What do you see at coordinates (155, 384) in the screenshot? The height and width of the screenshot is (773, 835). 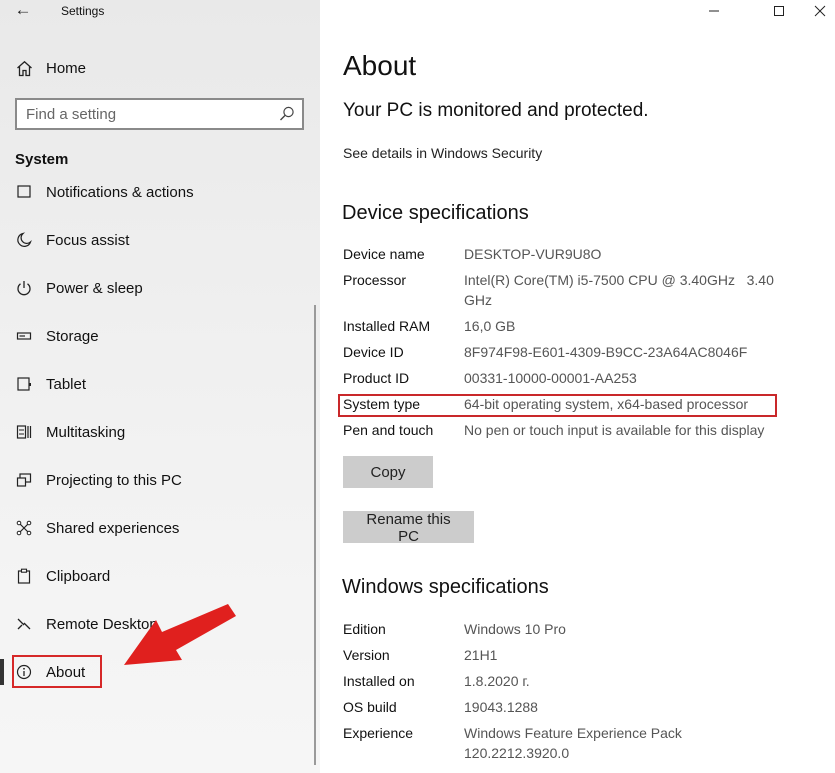 I see `sidebar-item-tablet: Tablet` at bounding box center [155, 384].